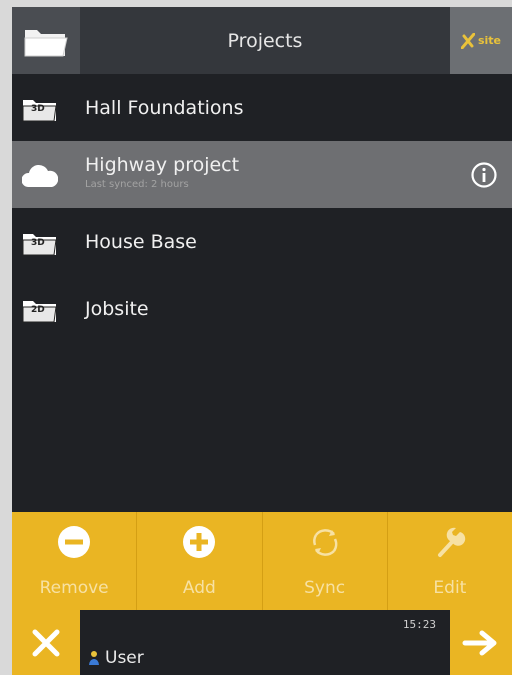 This screenshot has width=512, height=675. Describe the element at coordinates (75, 561) in the screenshot. I see `remove-button: Remove` at that location.